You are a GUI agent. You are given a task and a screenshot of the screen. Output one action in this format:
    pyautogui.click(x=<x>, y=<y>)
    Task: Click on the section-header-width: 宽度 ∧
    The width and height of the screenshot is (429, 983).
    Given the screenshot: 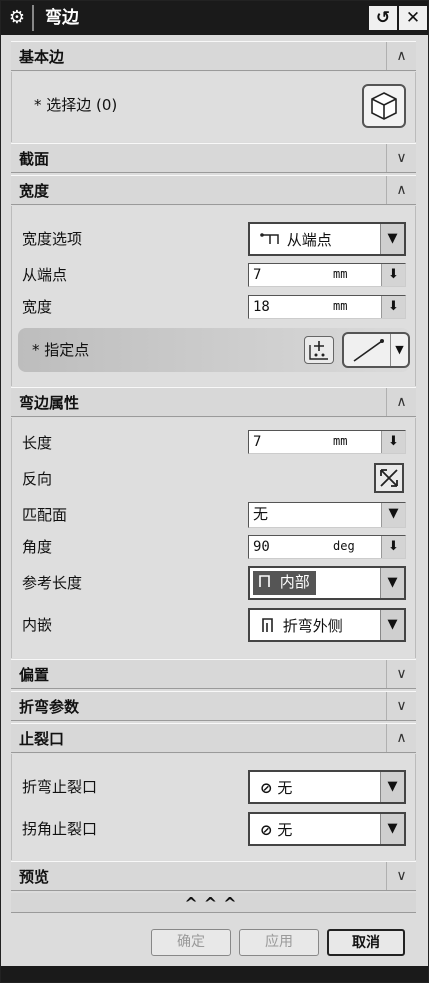 What is the action you would take?
    pyautogui.click(x=213, y=190)
    